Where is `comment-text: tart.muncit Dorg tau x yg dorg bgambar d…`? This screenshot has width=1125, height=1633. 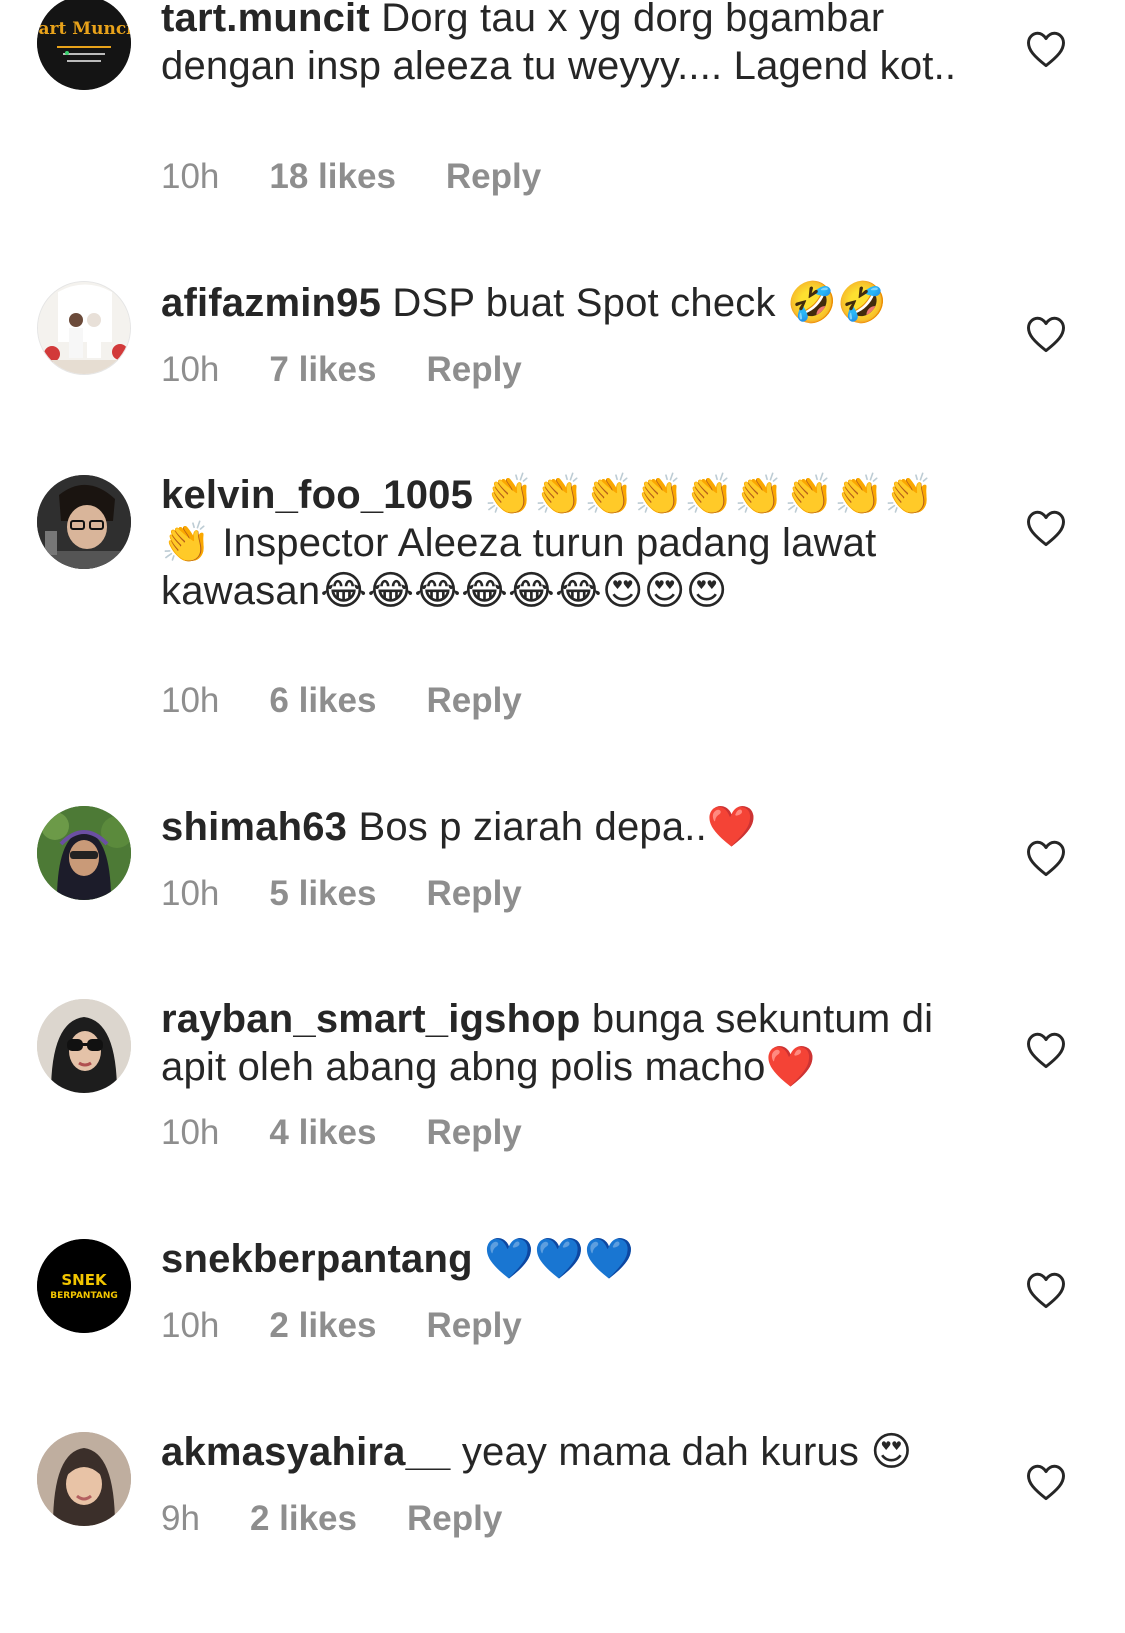
comment-text: tart.muncit Dorg tau x yg dorg bgambar d… is located at coordinates (561, 45).